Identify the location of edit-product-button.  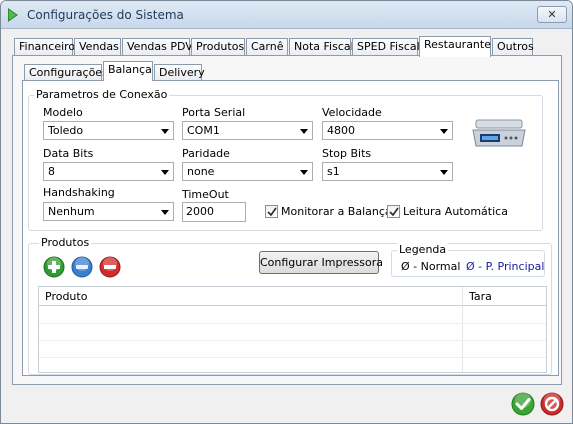
(82, 267).